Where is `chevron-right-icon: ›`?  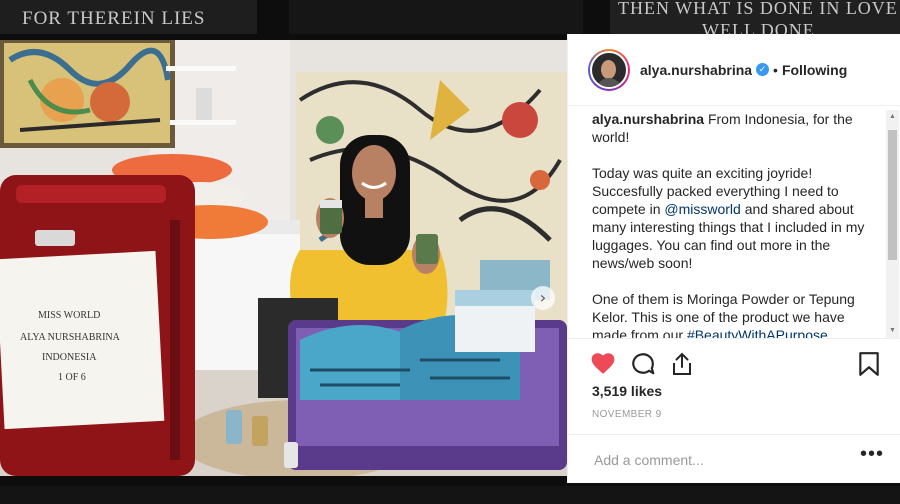
chevron-right-icon: › is located at coordinates (543, 297).